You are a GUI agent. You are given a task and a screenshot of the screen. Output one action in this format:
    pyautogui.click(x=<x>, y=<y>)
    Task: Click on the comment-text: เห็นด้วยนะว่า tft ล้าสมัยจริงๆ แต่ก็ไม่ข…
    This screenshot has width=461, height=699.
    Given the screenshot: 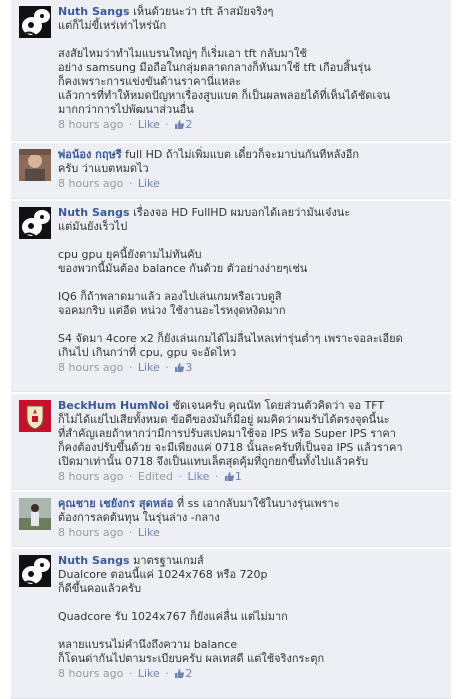 What is the action you would take?
    pyautogui.click(x=224, y=60)
    